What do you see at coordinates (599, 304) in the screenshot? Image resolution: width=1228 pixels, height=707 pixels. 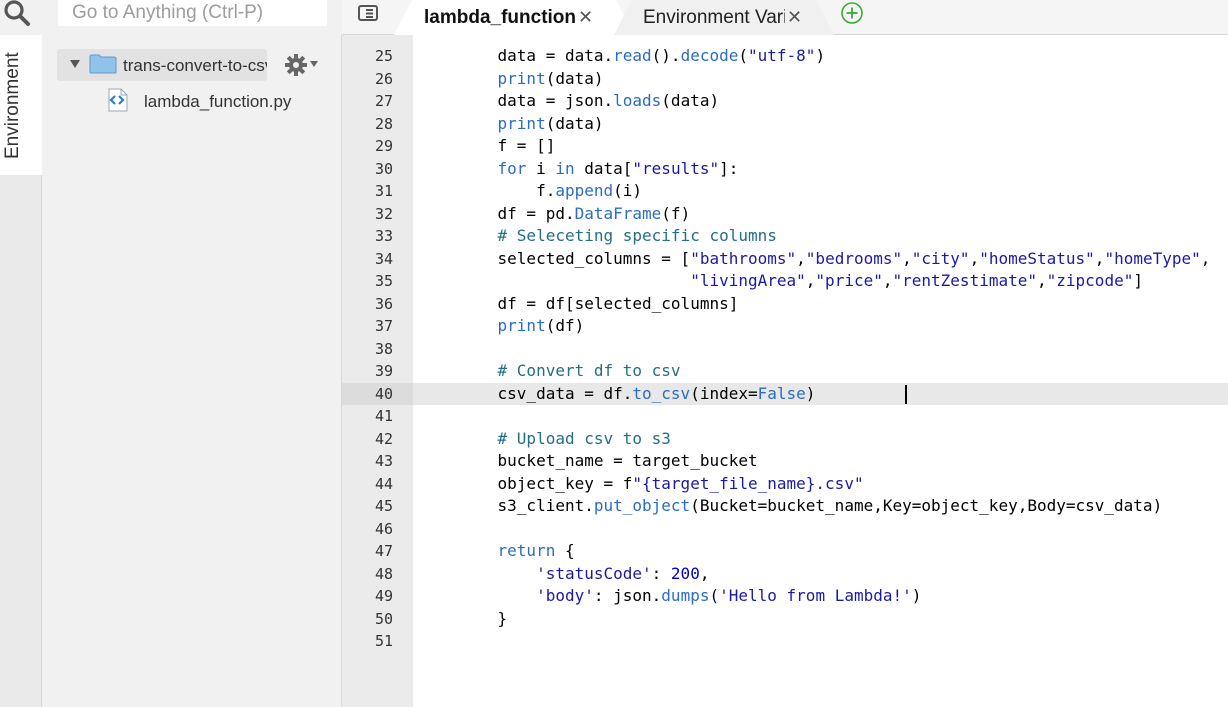 I see `code-text: df = df[selected_columns]` at bounding box center [599, 304].